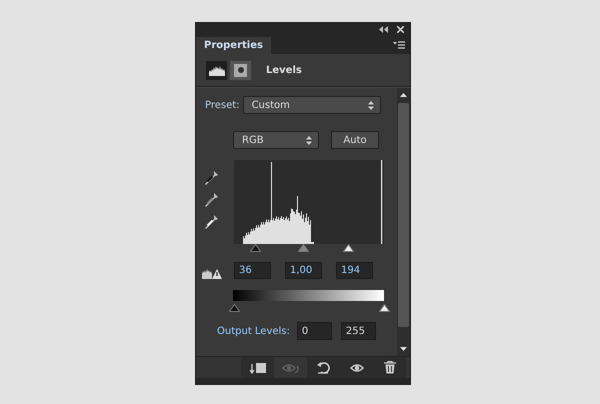 The image size is (600, 404). I want to click on trash-icon, so click(390, 367).